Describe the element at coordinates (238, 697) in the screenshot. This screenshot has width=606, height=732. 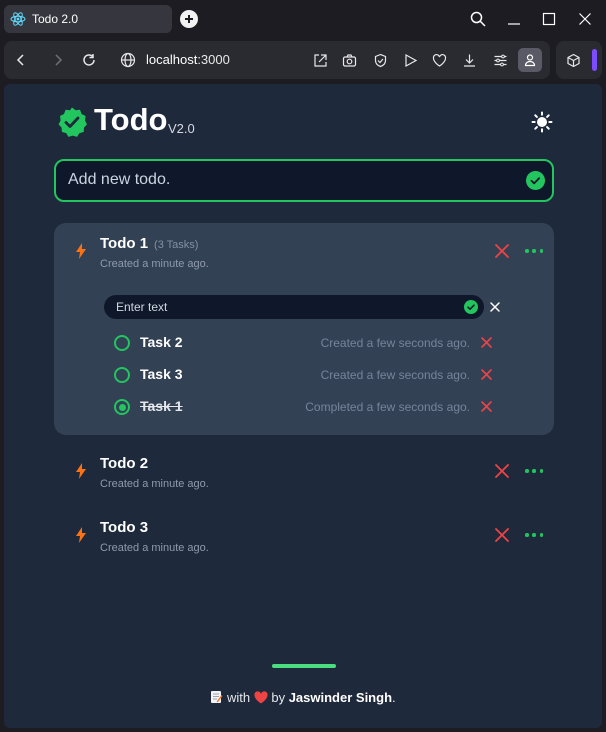
I see `footer-with: with` at that location.